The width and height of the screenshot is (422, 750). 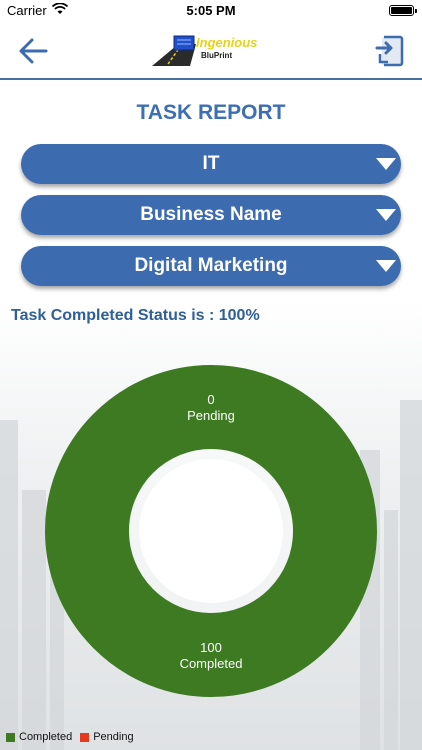 I want to click on pending-slice-label: 0 Pending, so click(x=211, y=408).